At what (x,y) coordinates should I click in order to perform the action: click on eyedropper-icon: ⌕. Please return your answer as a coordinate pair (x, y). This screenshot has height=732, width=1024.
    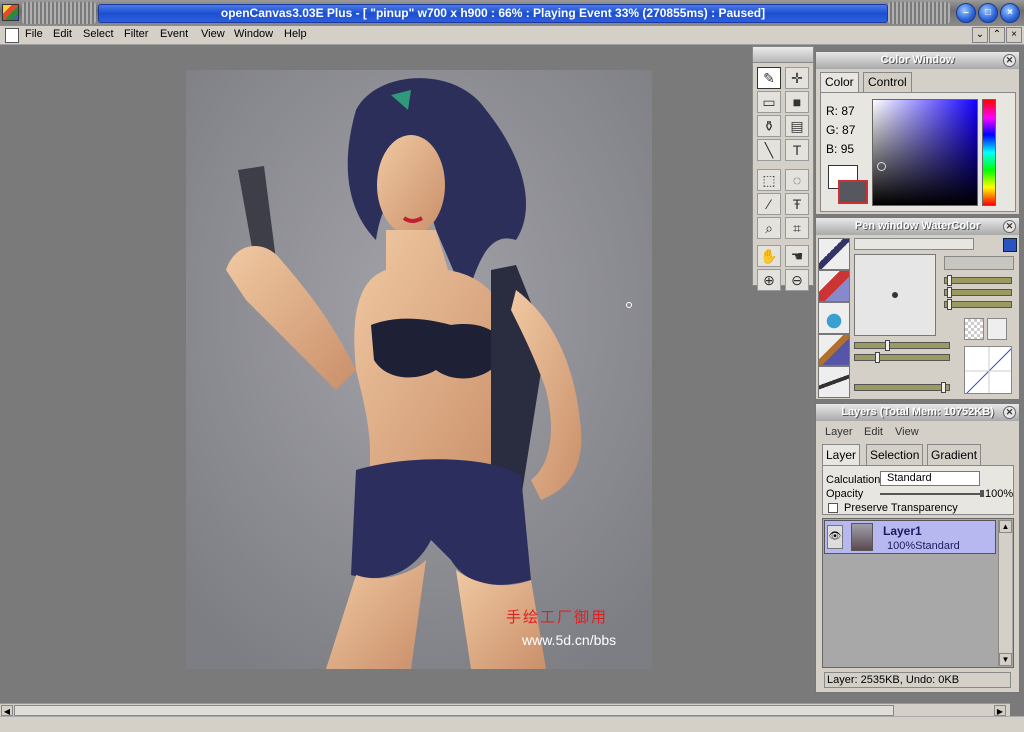
    Looking at the image, I should click on (769, 228).